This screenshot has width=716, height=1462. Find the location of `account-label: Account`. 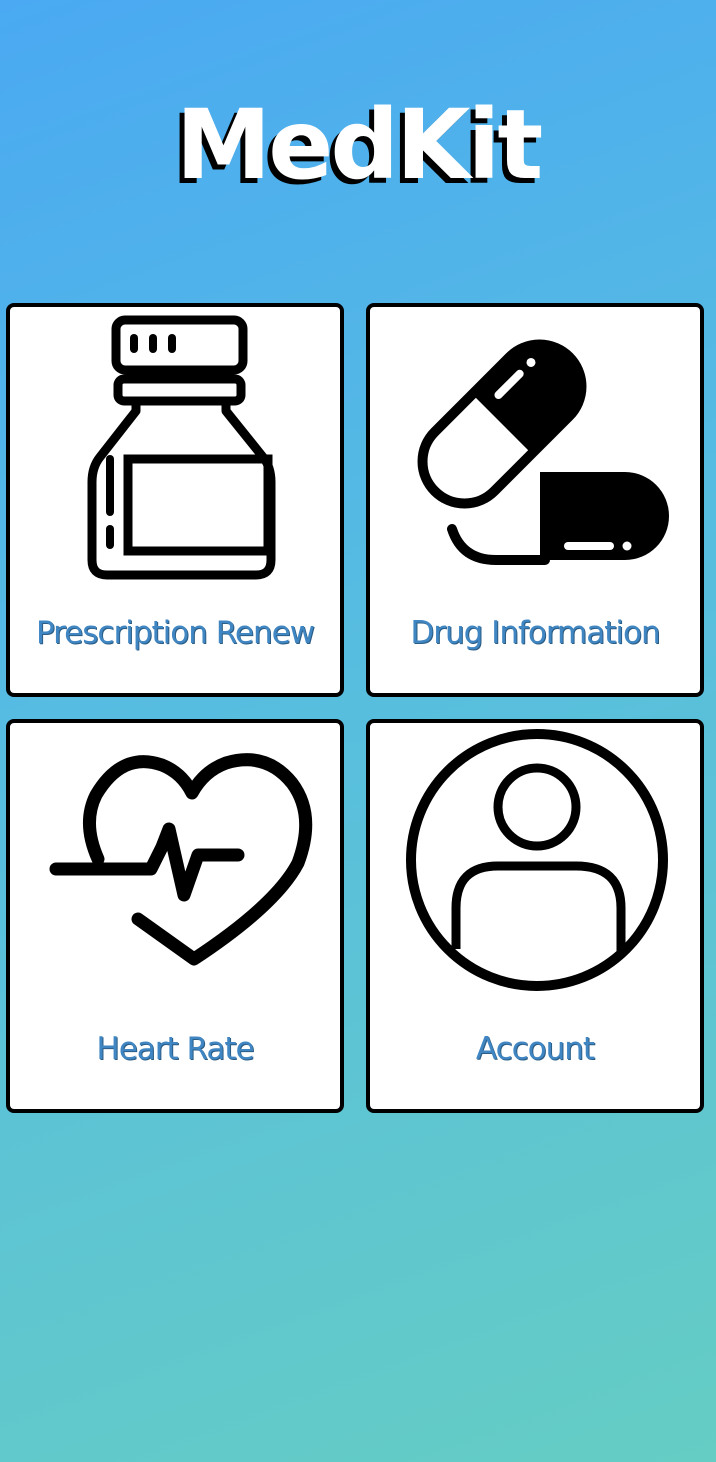

account-label: Account is located at coordinates (535, 1049).